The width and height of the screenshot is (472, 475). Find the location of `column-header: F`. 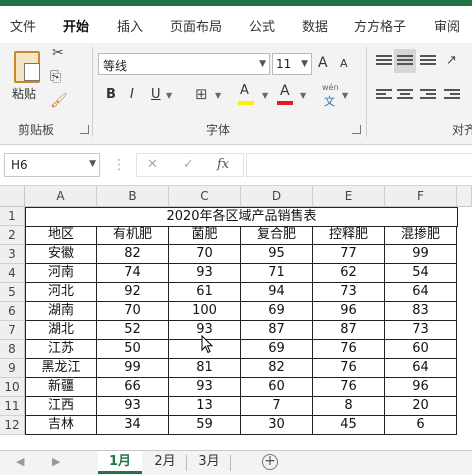

column-header: F is located at coordinates (421, 196).